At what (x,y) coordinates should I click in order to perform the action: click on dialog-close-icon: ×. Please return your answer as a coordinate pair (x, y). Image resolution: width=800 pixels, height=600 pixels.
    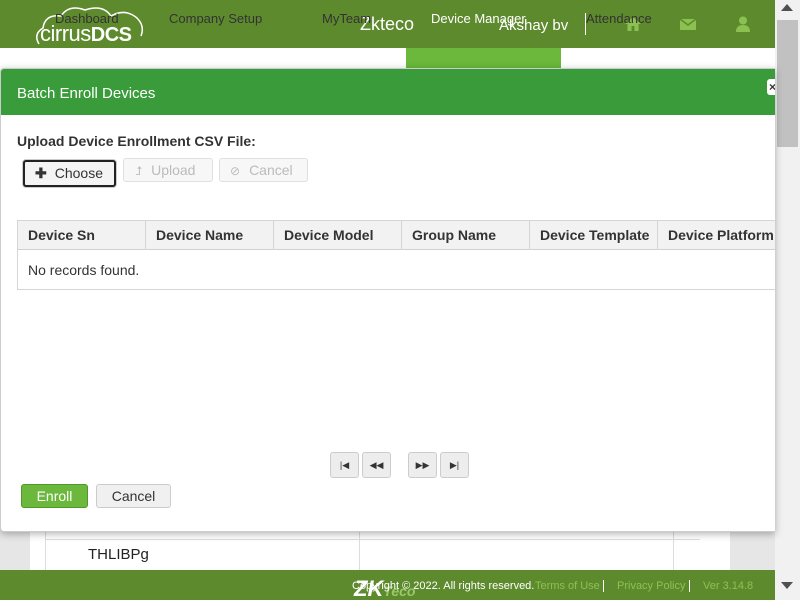
    Looking at the image, I should click on (771, 87).